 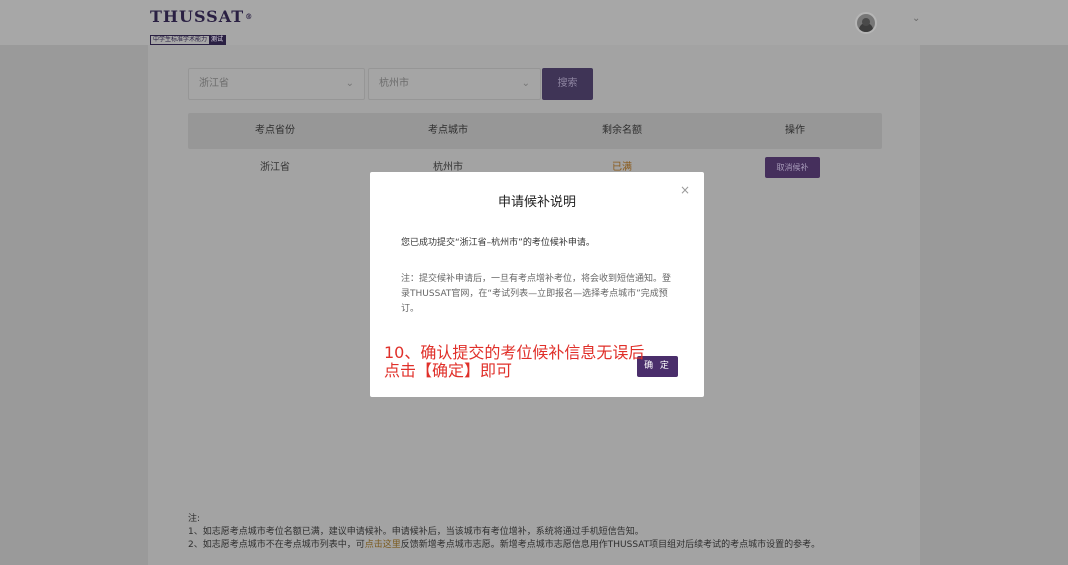 I want to click on close-icon: ×, so click(x=685, y=190).